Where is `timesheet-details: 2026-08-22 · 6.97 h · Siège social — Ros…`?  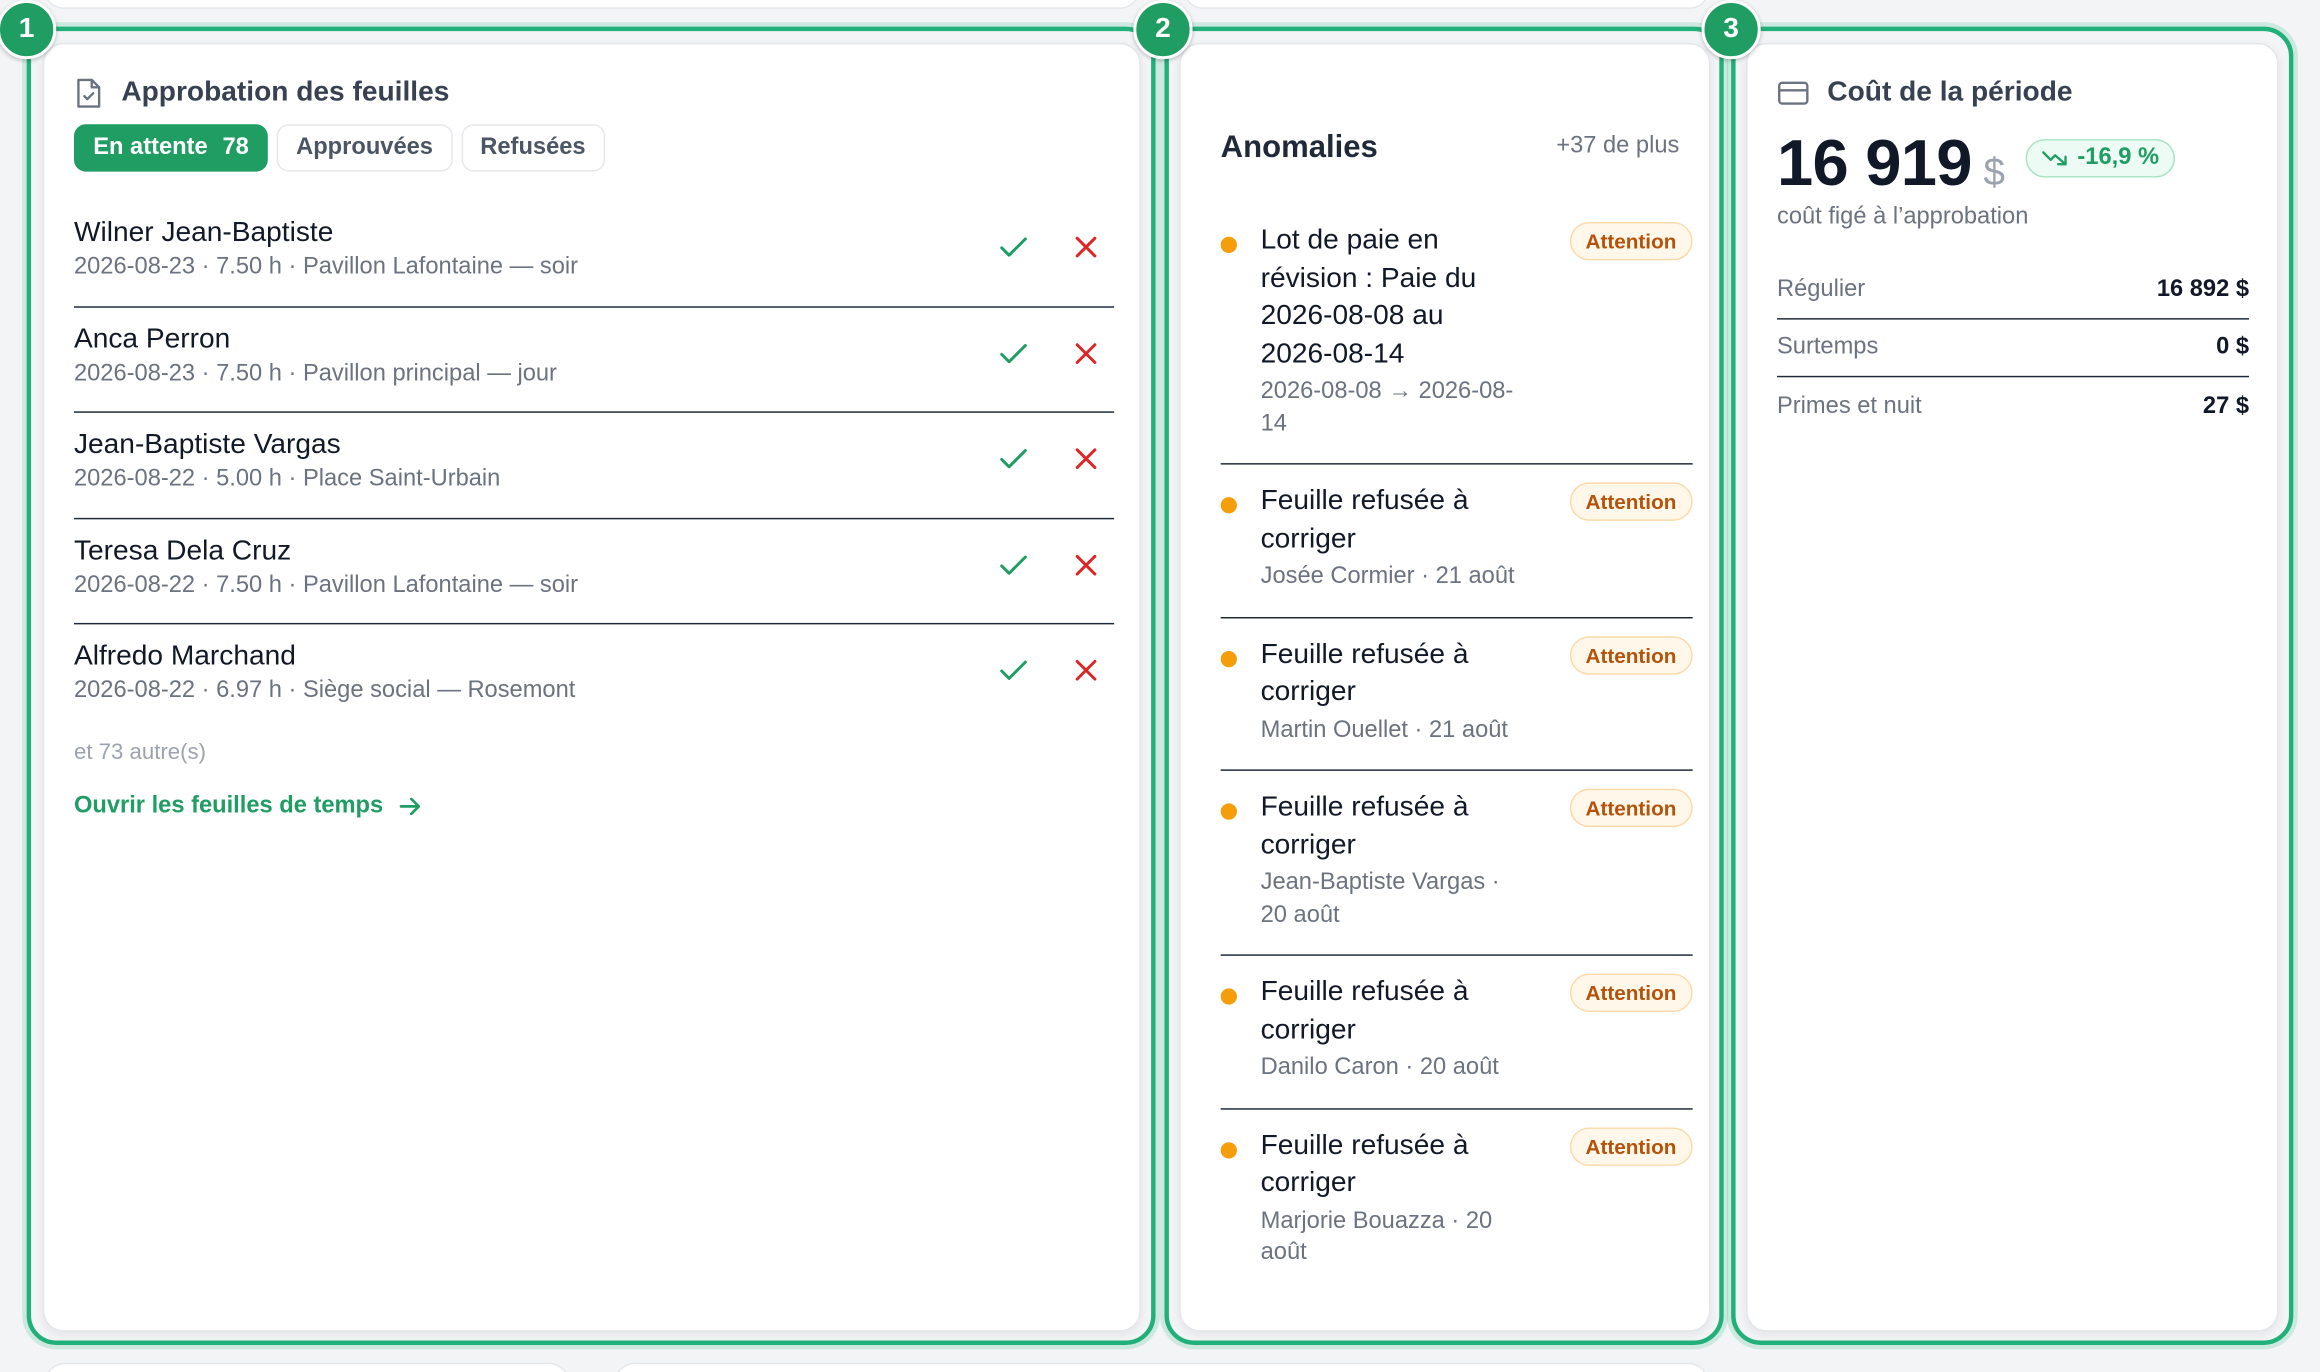
timesheet-details: 2026-08-22 · 6.97 h · Siège social — Ros… is located at coordinates (324, 690).